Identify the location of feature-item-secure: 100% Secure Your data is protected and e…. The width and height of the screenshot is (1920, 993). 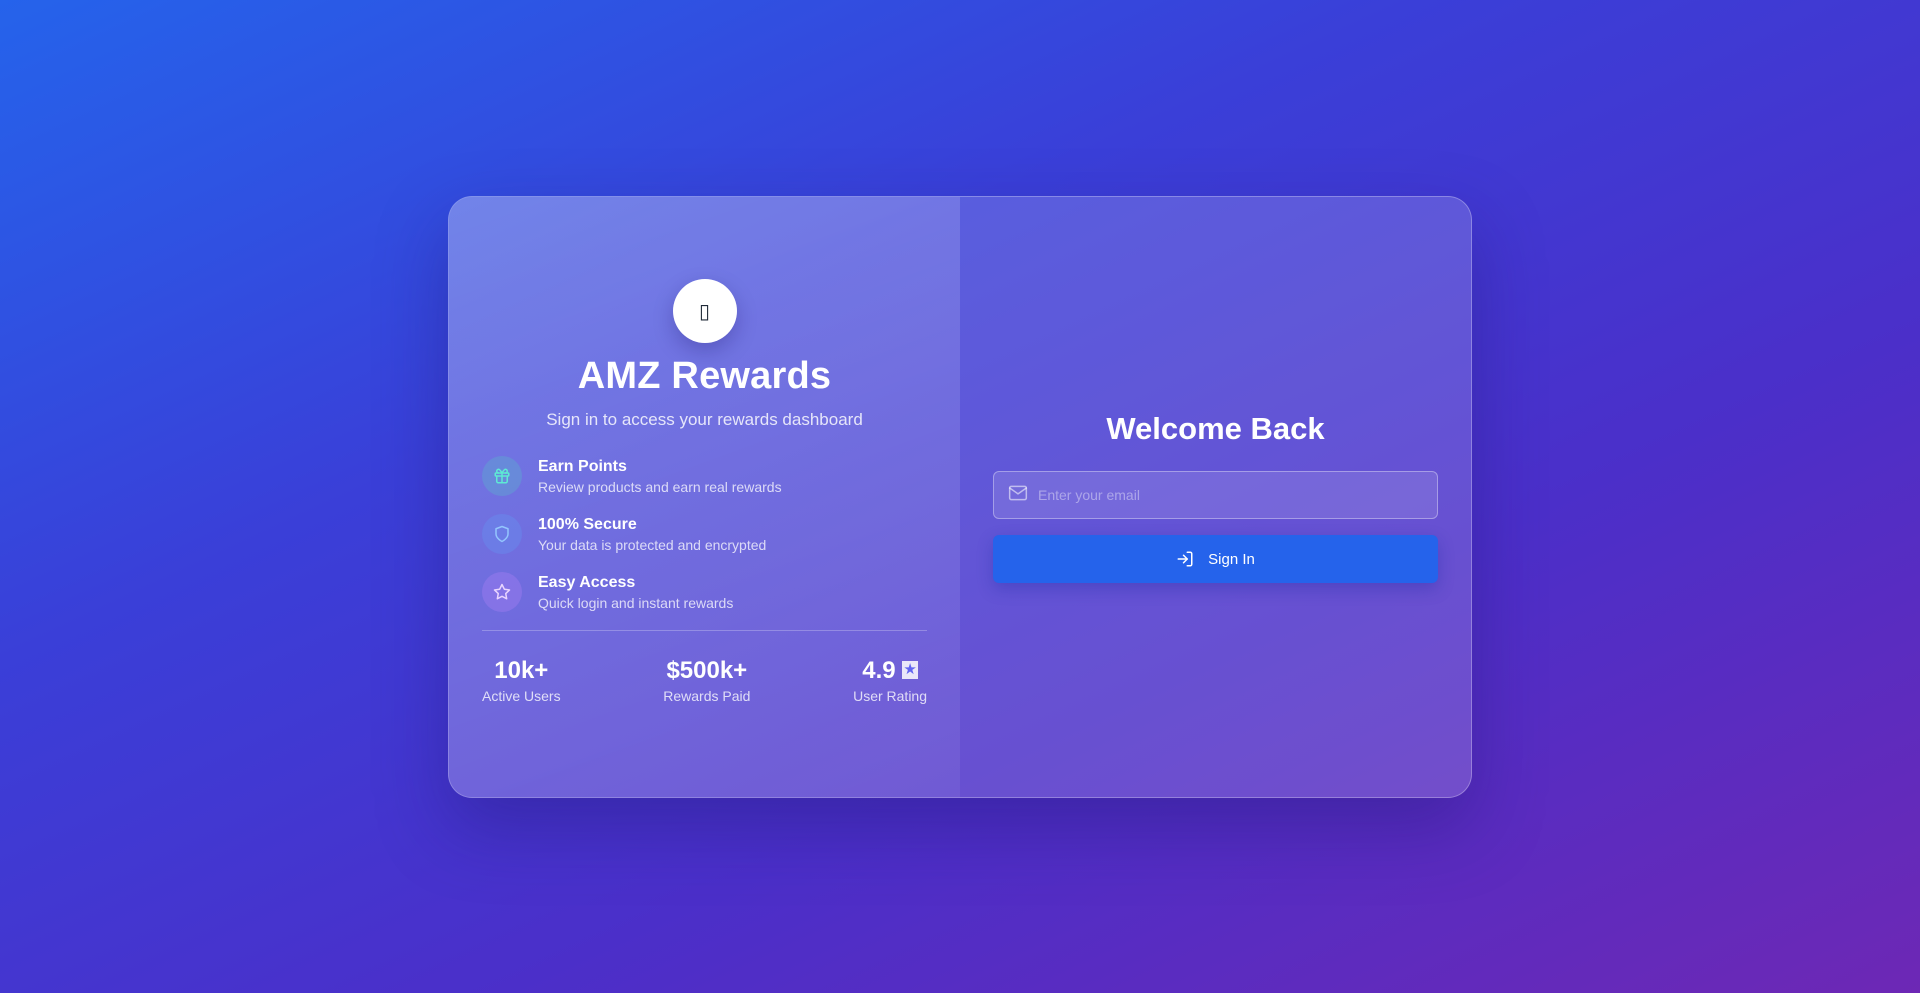
(704, 534).